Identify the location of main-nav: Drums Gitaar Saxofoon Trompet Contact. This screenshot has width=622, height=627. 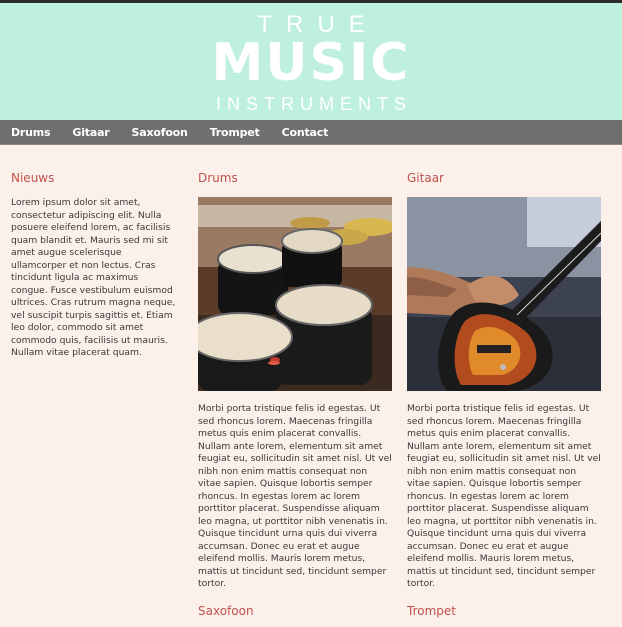
(311, 132).